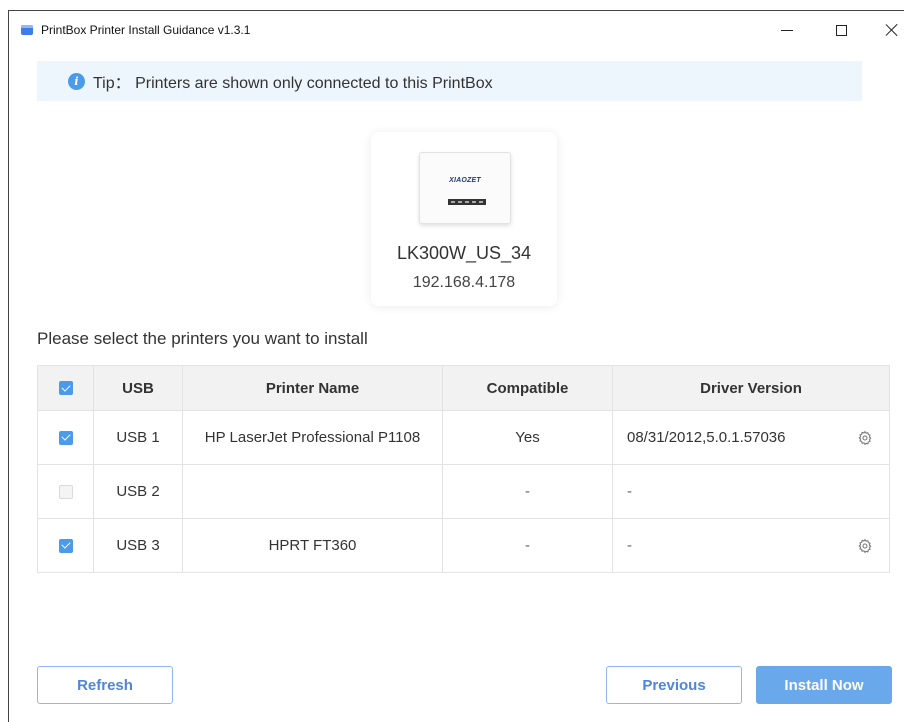 The width and height of the screenshot is (904, 722). What do you see at coordinates (527, 437) in the screenshot?
I see `compatible-cell: Yes` at bounding box center [527, 437].